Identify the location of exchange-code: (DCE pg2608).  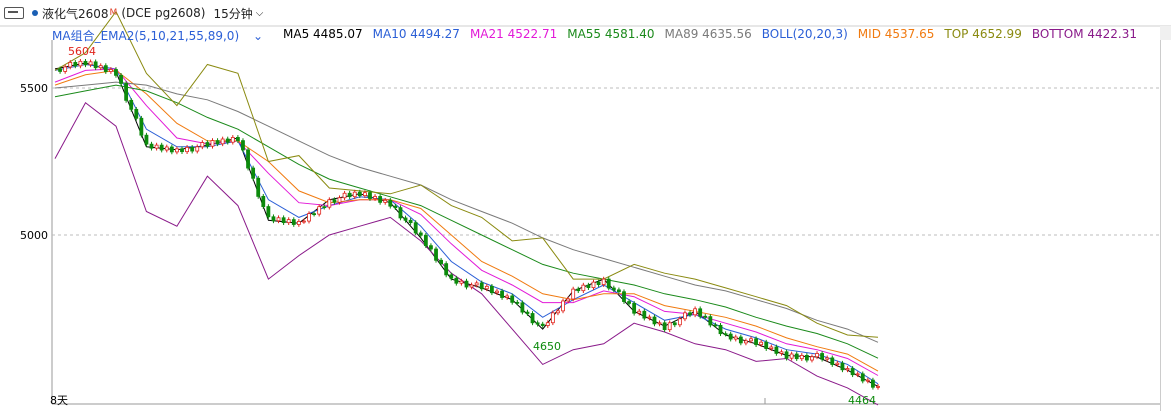
(163, 13).